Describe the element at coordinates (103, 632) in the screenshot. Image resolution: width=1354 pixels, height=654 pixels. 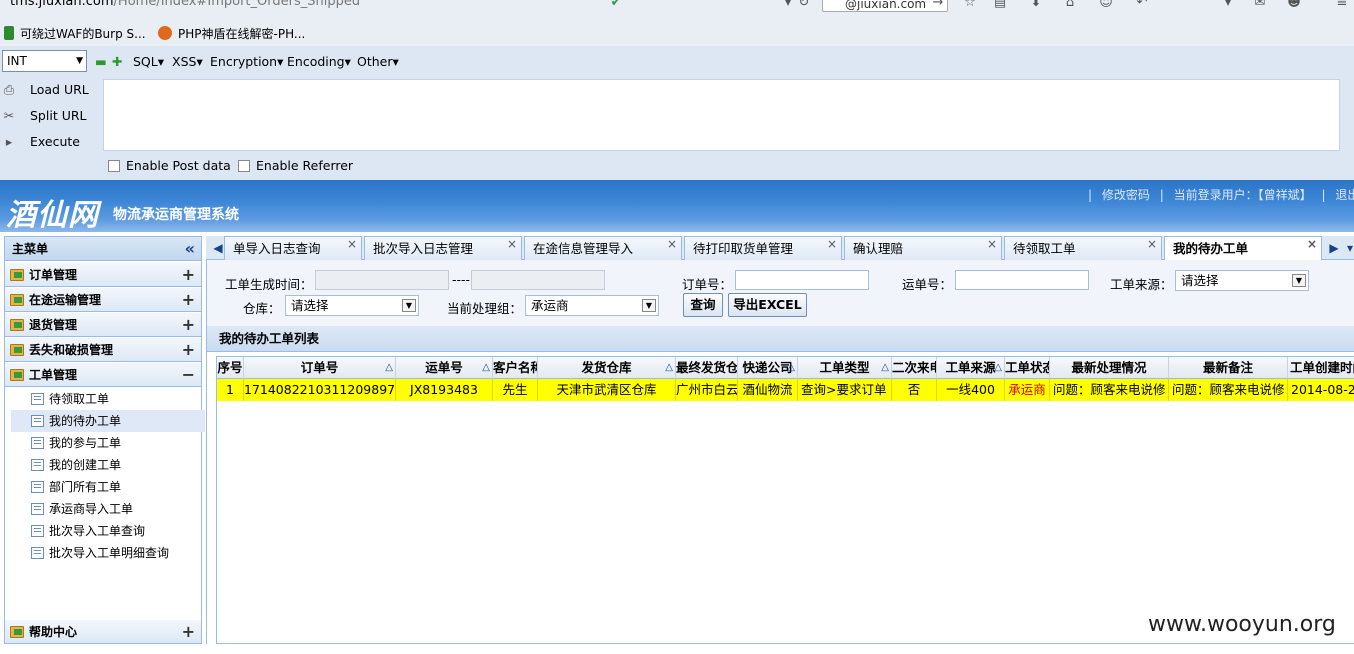
I see `menu-group-help: 帮助中心 +` at that location.